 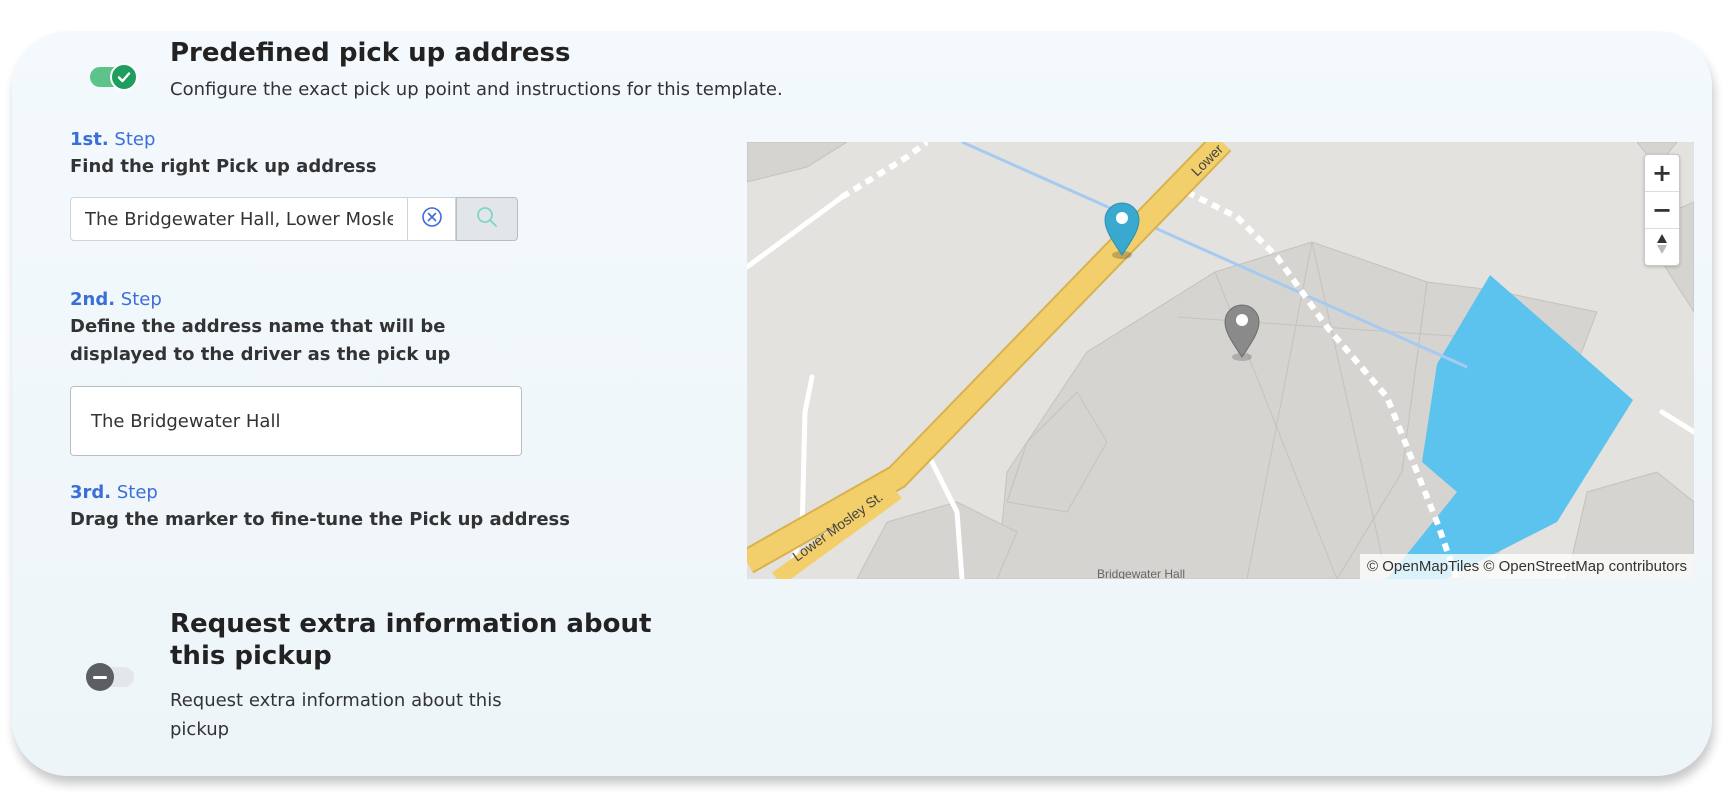 What do you see at coordinates (1662, 173) in the screenshot?
I see `zoom-in-button: +` at bounding box center [1662, 173].